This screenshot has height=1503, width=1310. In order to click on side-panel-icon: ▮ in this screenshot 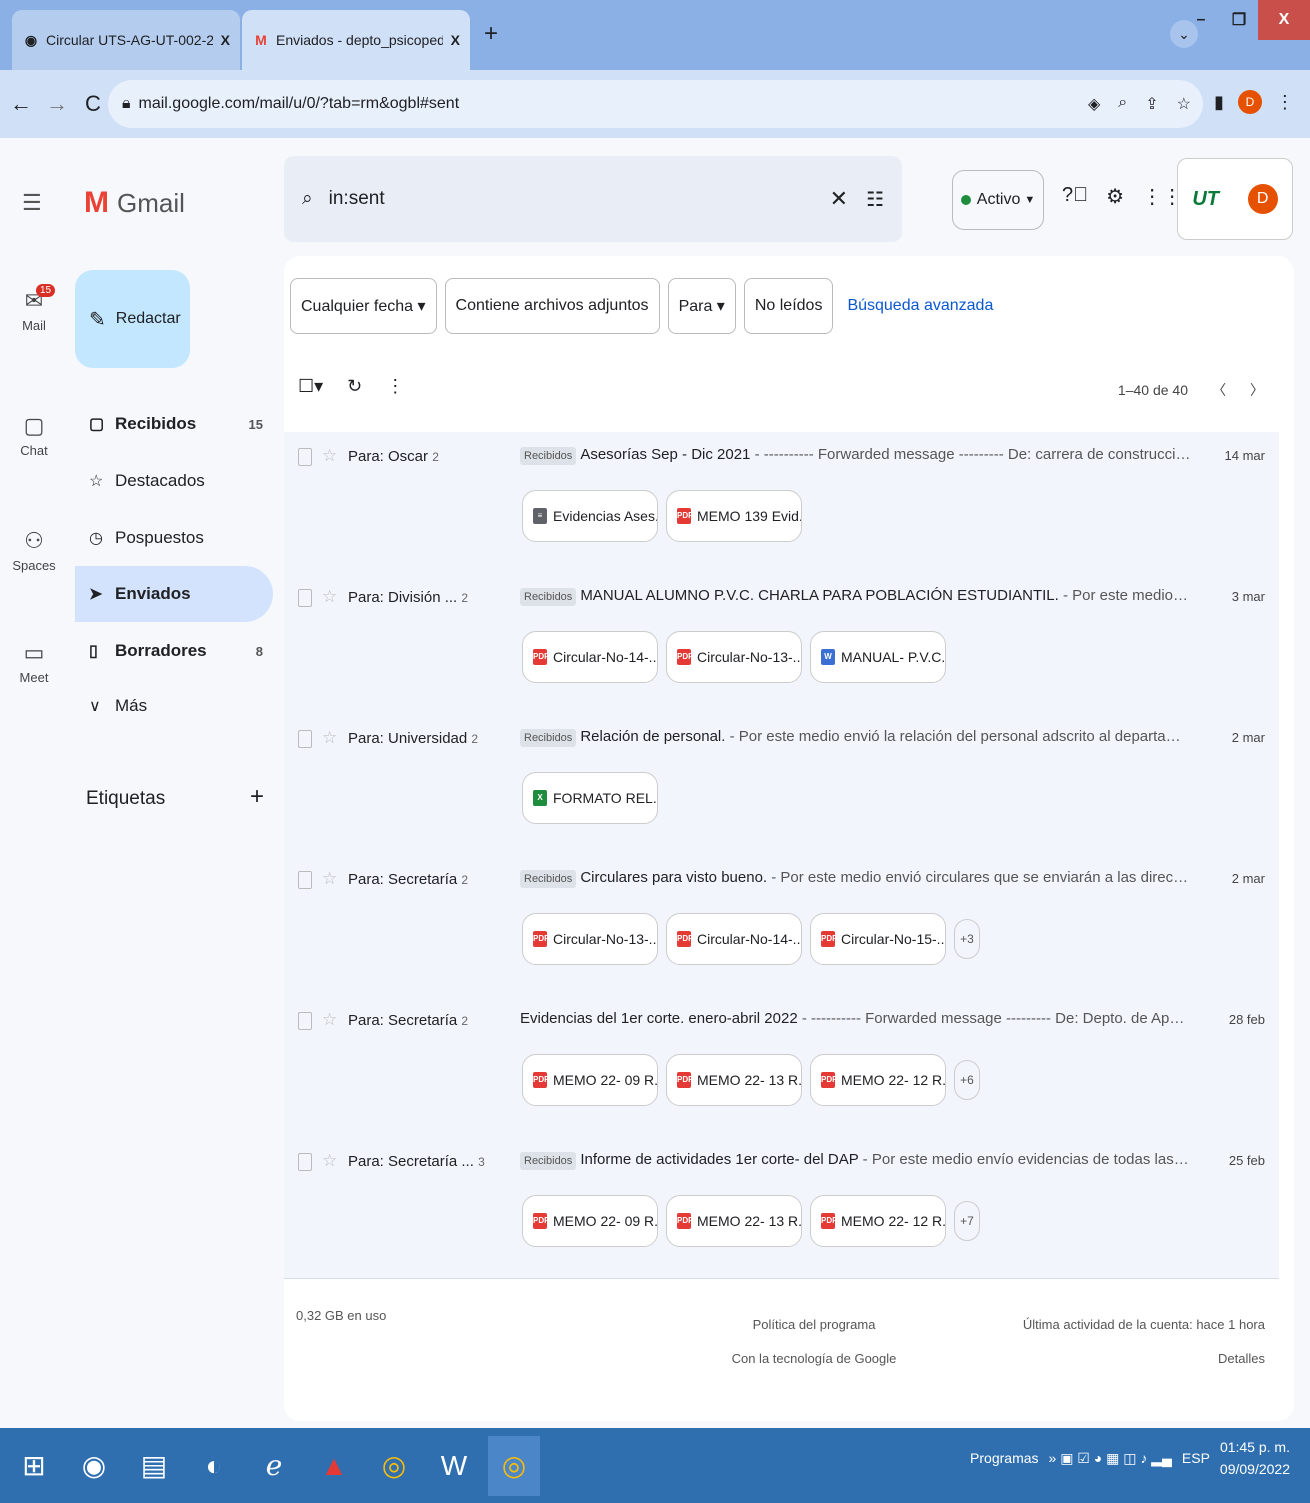, I will do `click(1219, 102)`.